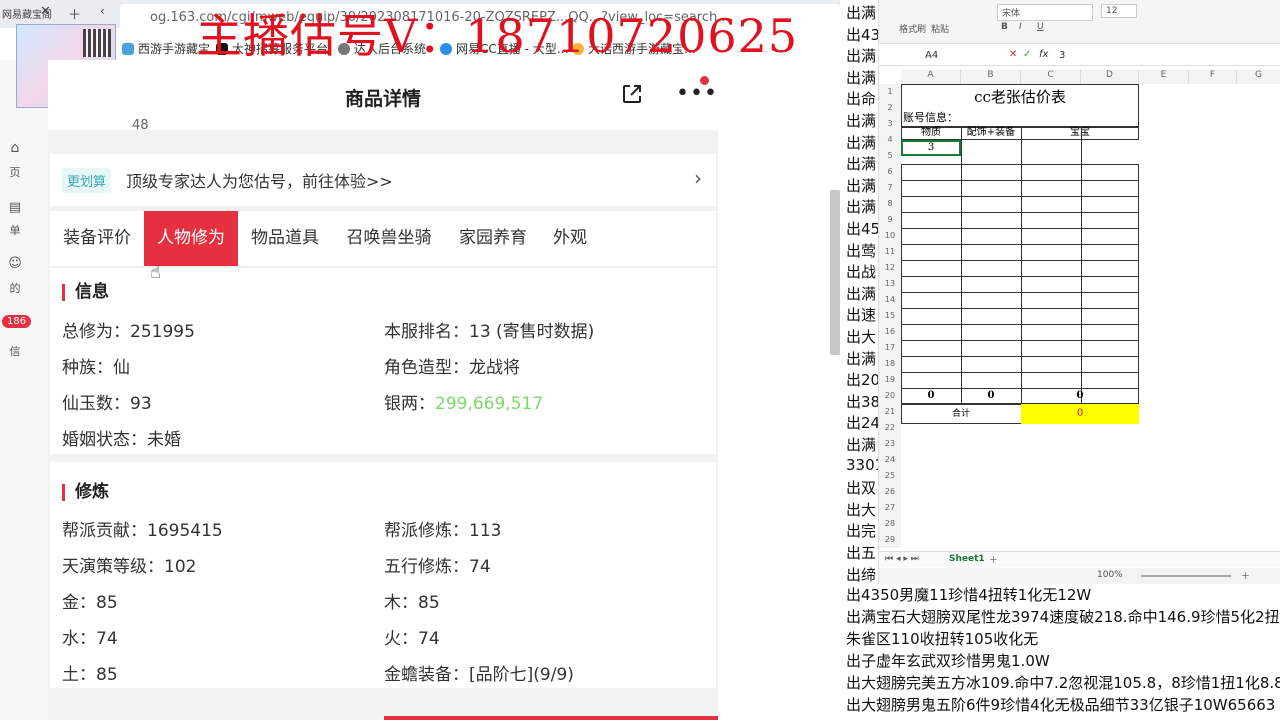  I want to click on column-header: D, so click(1110, 77).